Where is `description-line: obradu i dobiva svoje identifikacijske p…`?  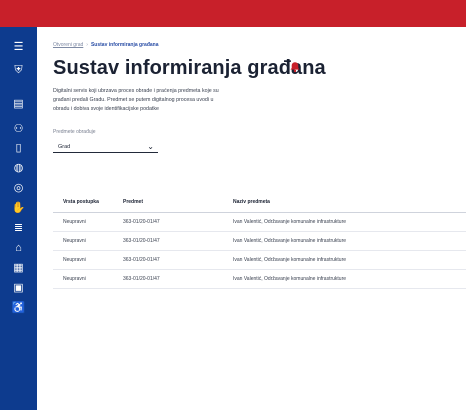
description-line: obradu i dobiva svoje identifikacijske p… is located at coordinates (106, 109).